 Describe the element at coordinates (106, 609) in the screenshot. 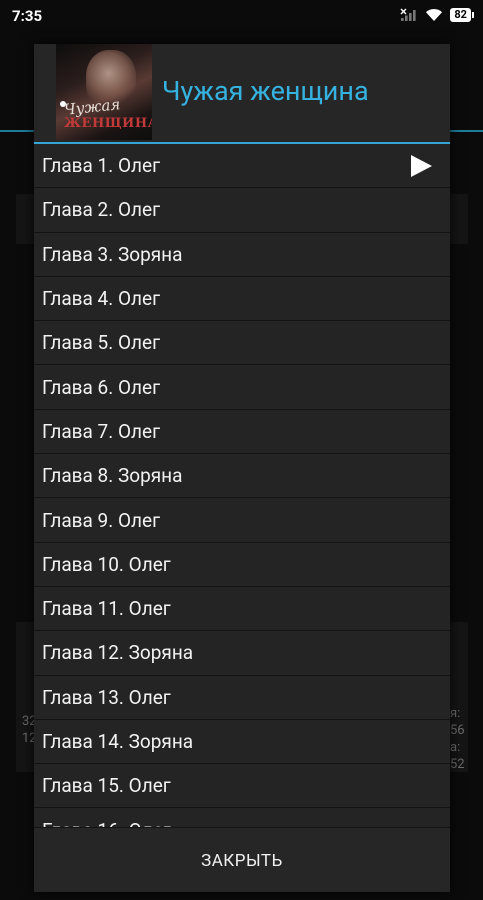

I see `chapter-label: Глава 11. Олег` at that location.